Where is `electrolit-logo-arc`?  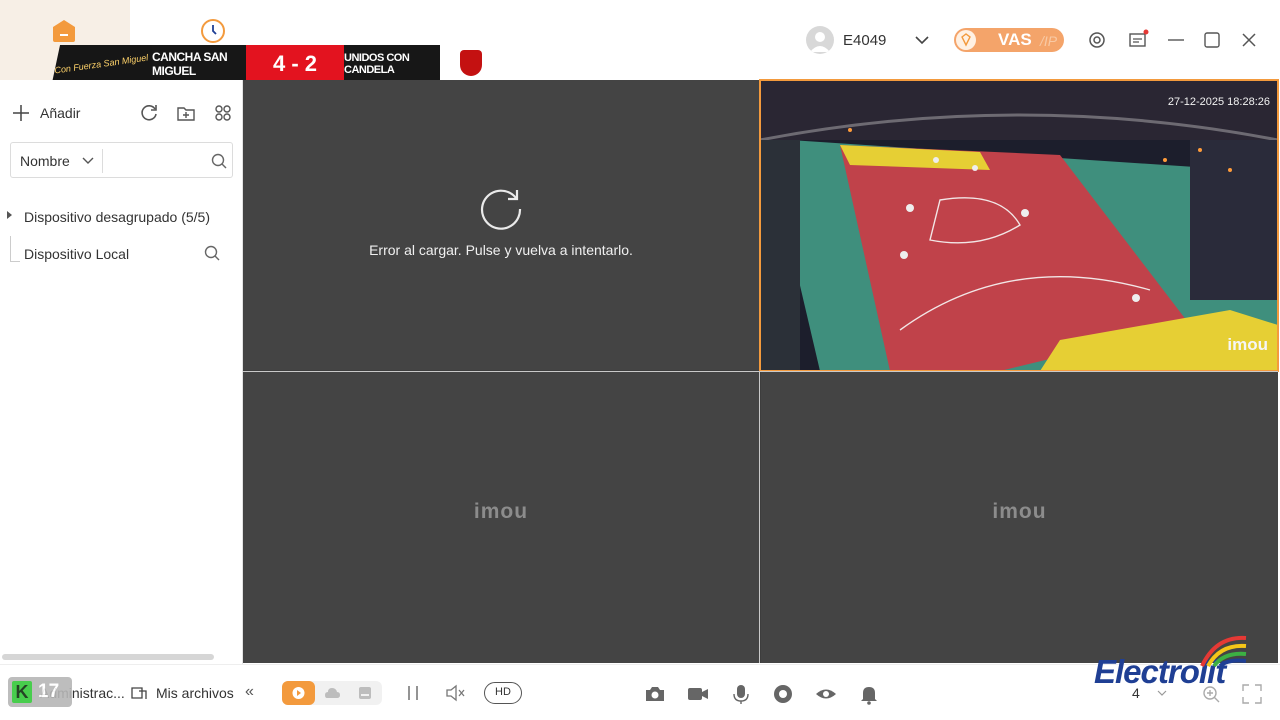
electrolit-logo-arc is located at coordinates (1223, 651).